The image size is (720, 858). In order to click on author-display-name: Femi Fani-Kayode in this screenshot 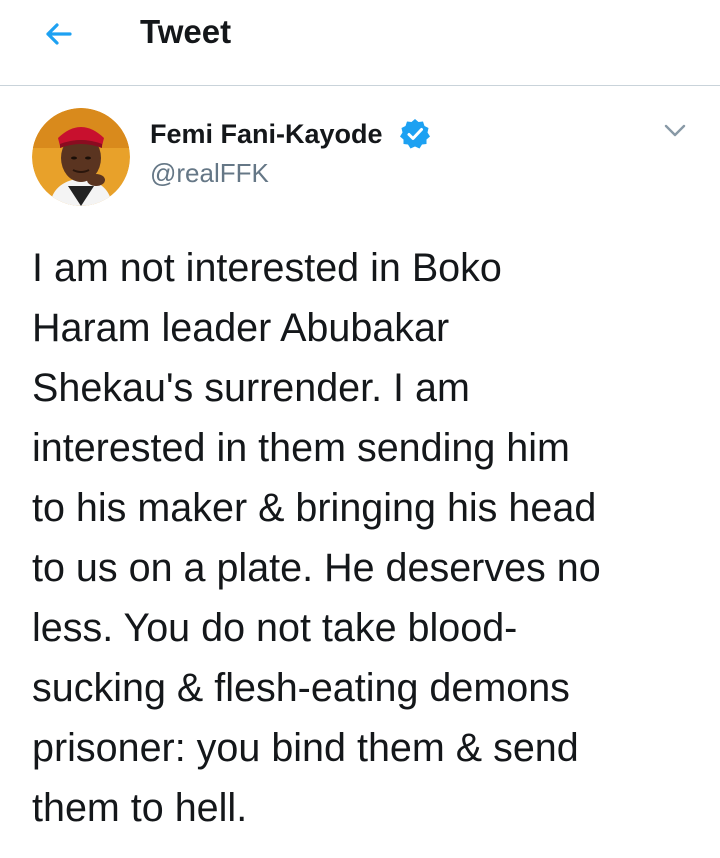, I will do `click(266, 134)`.